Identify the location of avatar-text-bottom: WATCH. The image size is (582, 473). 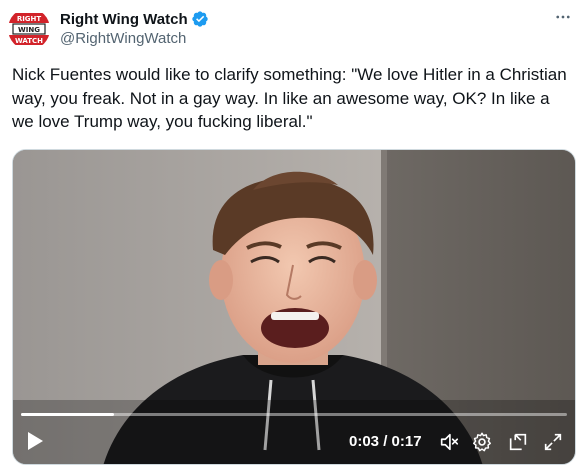
(29, 41).